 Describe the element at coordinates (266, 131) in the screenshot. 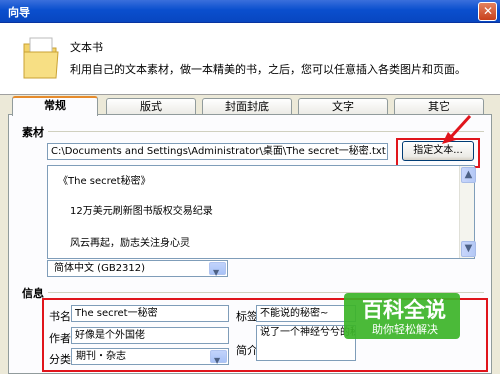

I see `material-divider` at that location.